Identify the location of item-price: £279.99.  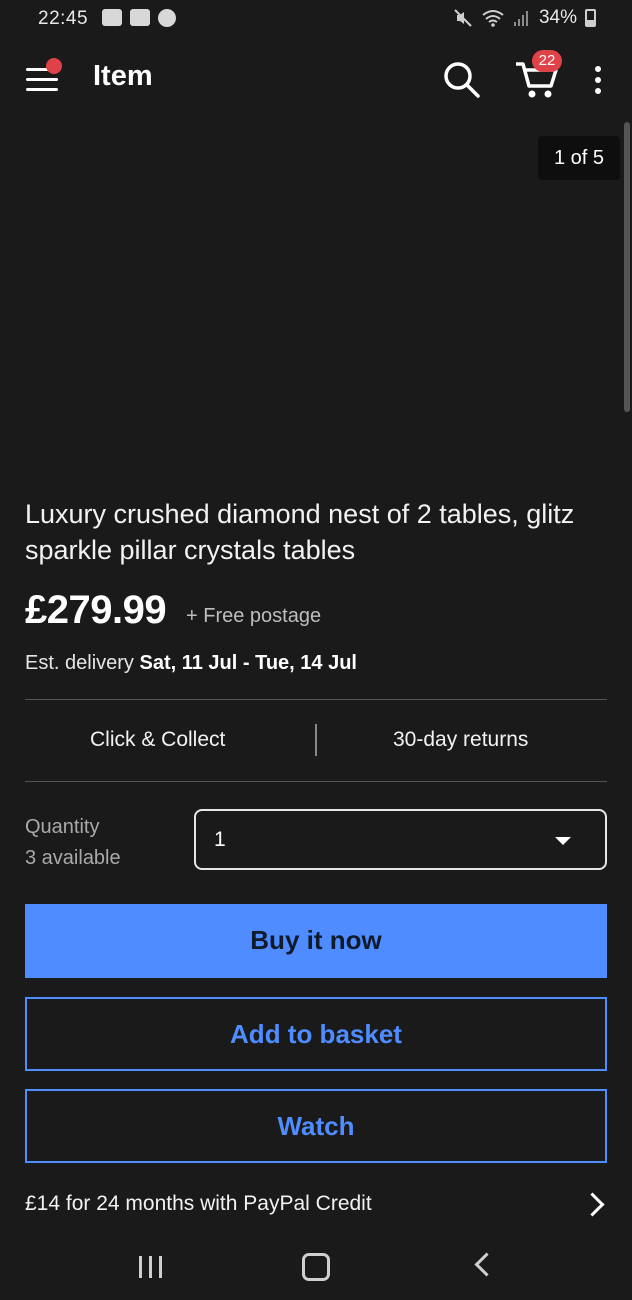
(96, 610).